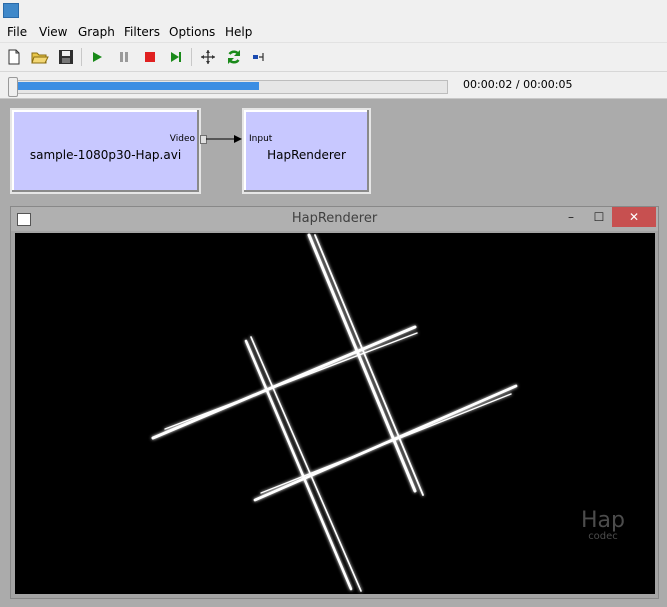 Image resolution: width=667 pixels, height=607 pixels. Describe the element at coordinates (105, 155) in the screenshot. I see `filter-source-name: sample-1080p30-Hap.avi` at that location.